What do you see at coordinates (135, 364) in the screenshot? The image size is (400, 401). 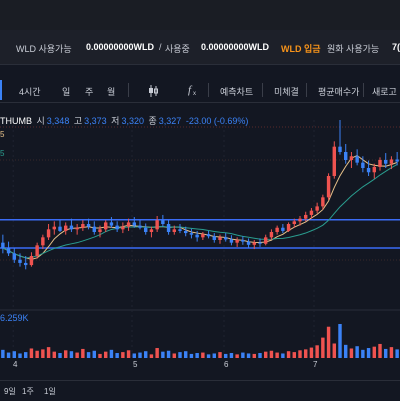 I see `x-axis-label: 5` at bounding box center [135, 364].